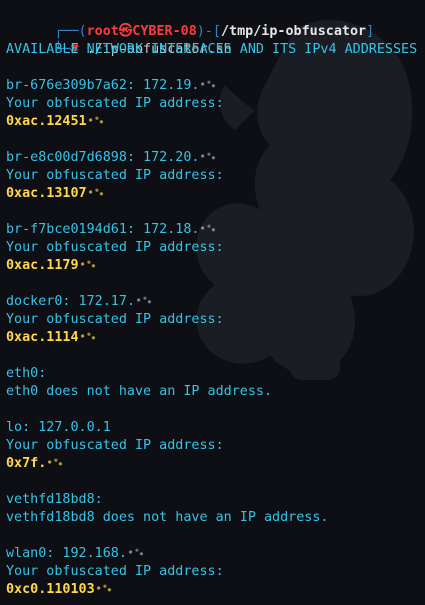 This screenshot has width=425, height=605. I want to click on interface-line: br-e8c00d7d6898: 172.20., so click(213, 158).